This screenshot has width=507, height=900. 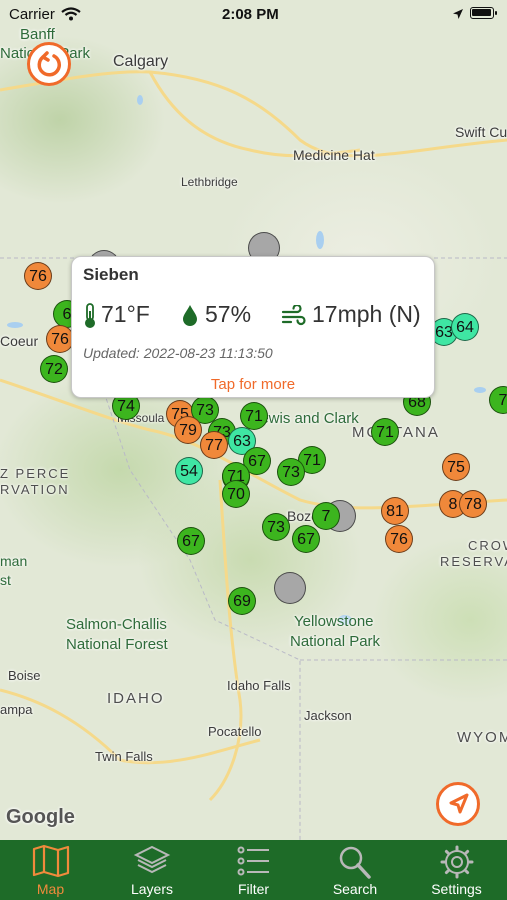 What do you see at coordinates (228, 314) in the screenshot?
I see `humidity-value: 57%` at bounding box center [228, 314].